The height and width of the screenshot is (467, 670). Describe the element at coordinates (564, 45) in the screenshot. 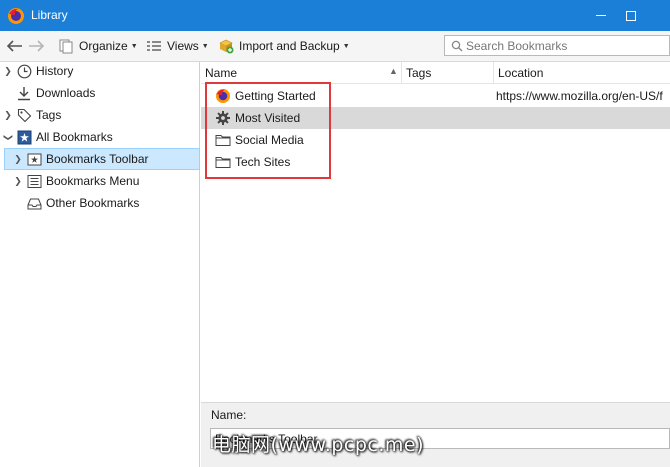

I see `search-input` at that location.